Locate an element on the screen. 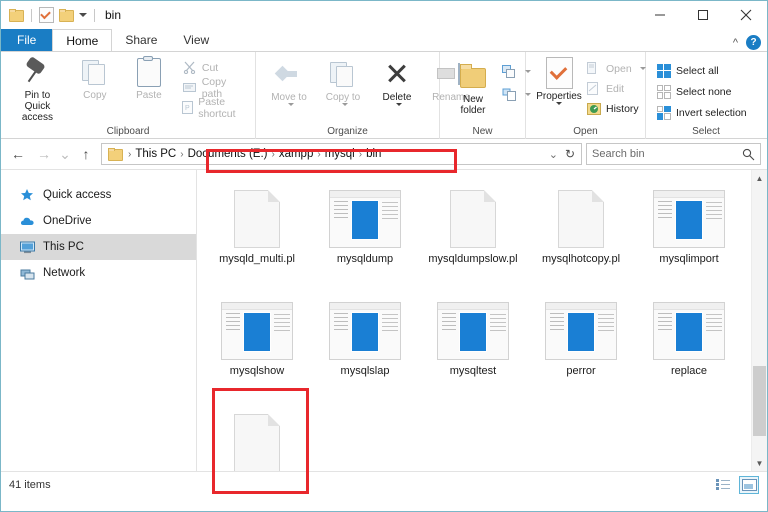  history-button: History is located at coordinates (616, 108).